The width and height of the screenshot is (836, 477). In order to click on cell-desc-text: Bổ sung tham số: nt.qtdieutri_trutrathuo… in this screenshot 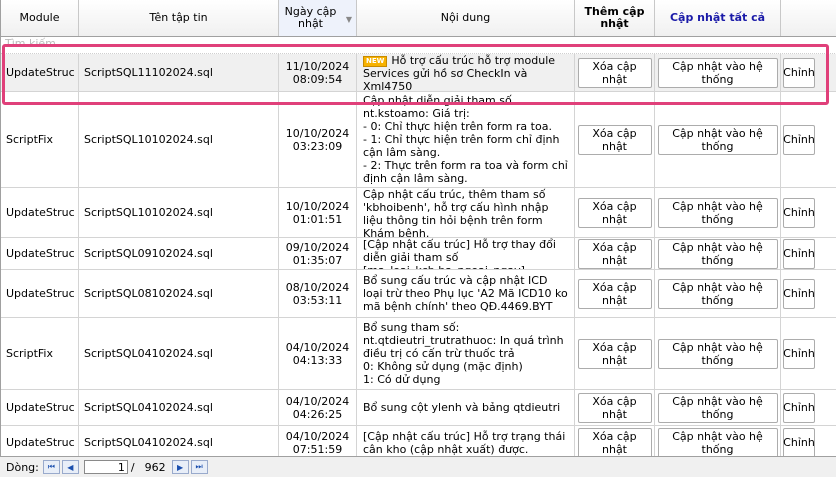, I will do `click(463, 353)`.